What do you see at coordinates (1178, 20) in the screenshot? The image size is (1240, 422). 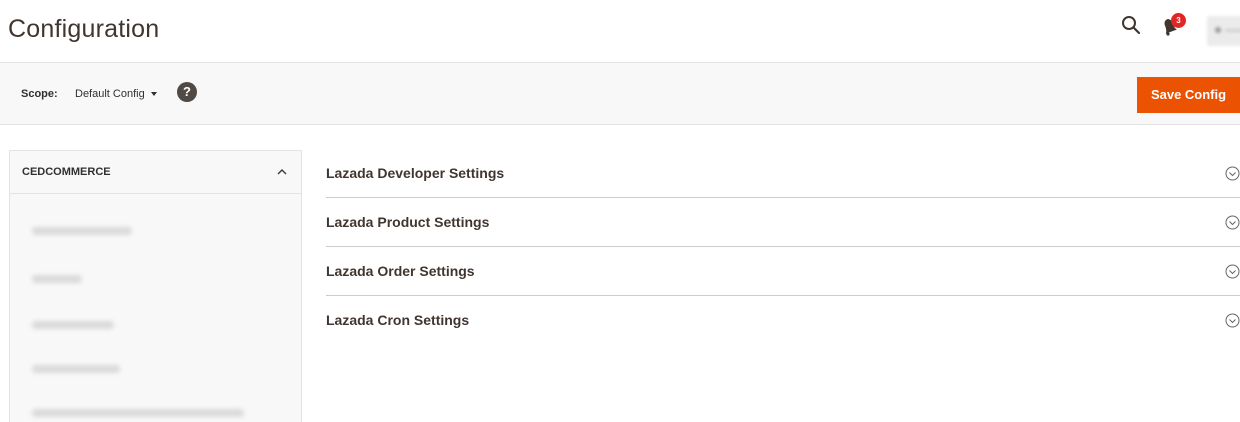 I see `notification-count-badge: 3` at bounding box center [1178, 20].